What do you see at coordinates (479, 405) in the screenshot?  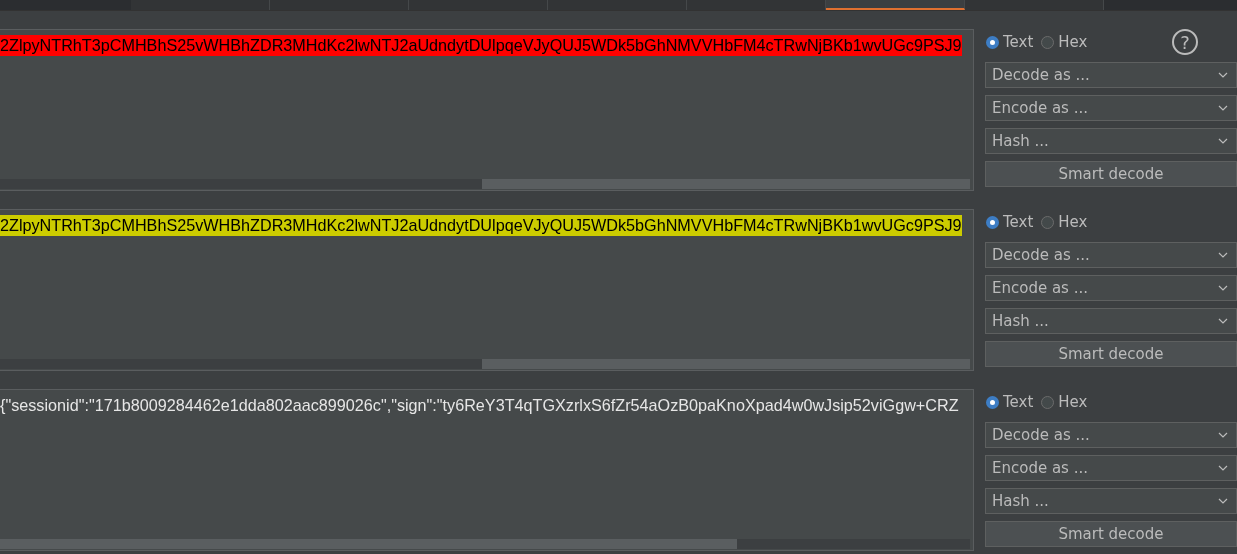 I see `editor-text: {"sessionid":"171b8009284462e1dda802aac899026c","sign":"ty6ReY3T4qTGXzrlxS6fZr54aOzB0paKnoXpad4w0wJsip52viGgw+CRZ` at bounding box center [479, 405].